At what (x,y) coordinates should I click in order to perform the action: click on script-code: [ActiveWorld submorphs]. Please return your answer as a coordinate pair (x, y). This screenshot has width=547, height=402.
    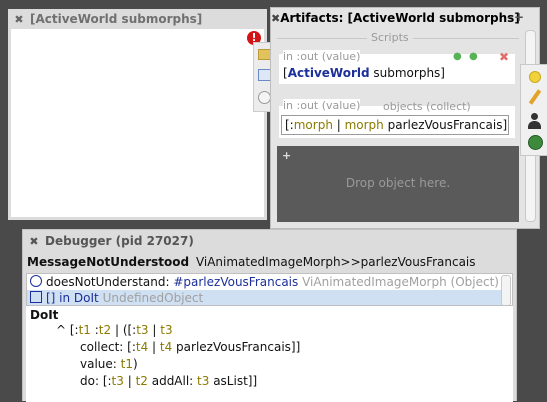
    Looking at the image, I should click on (364, 73).